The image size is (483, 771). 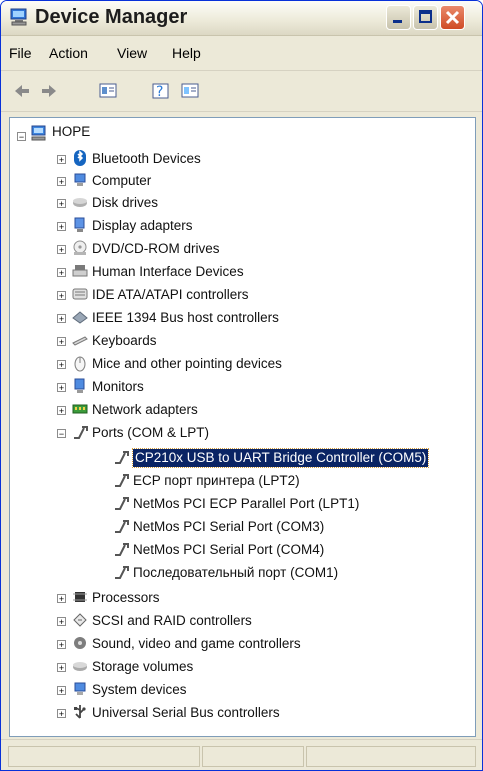 I want to click on tree-category-system-devices: System devices, so click(x=139, y=690).